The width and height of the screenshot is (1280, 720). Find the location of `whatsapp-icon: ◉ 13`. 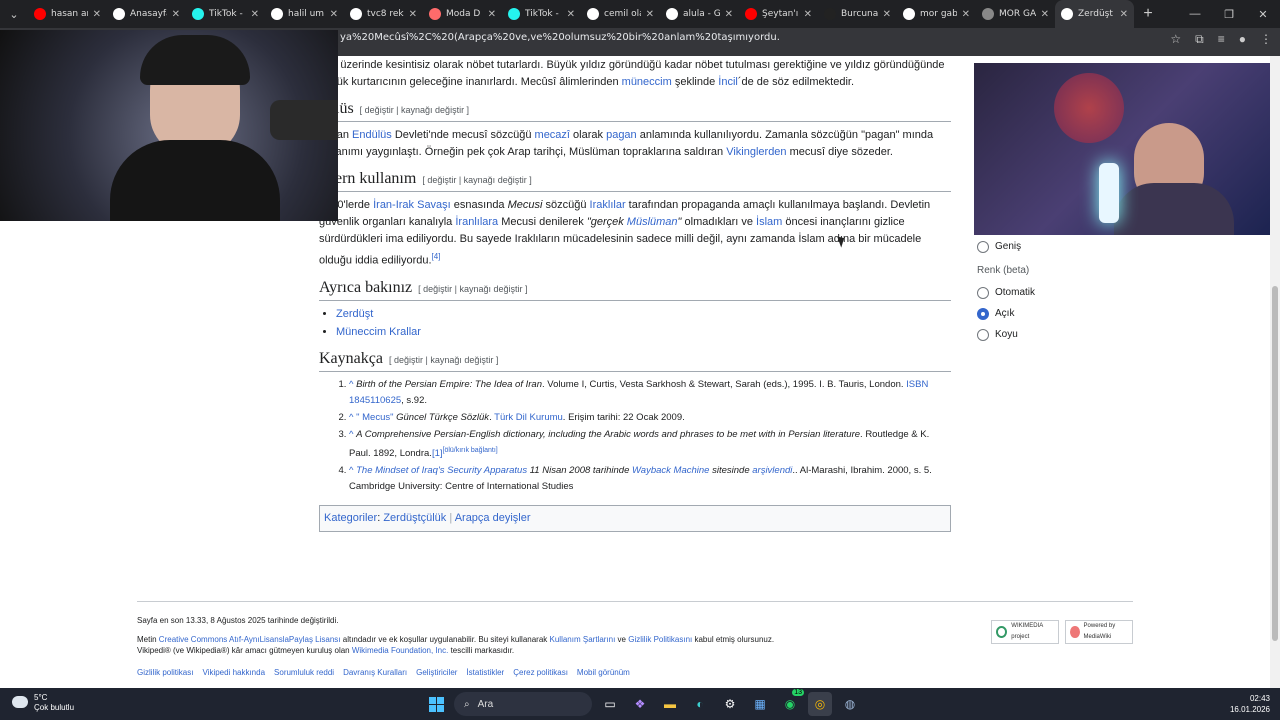

whatsapp-icon: ◉ 13 is located at coordinates (791, 702).